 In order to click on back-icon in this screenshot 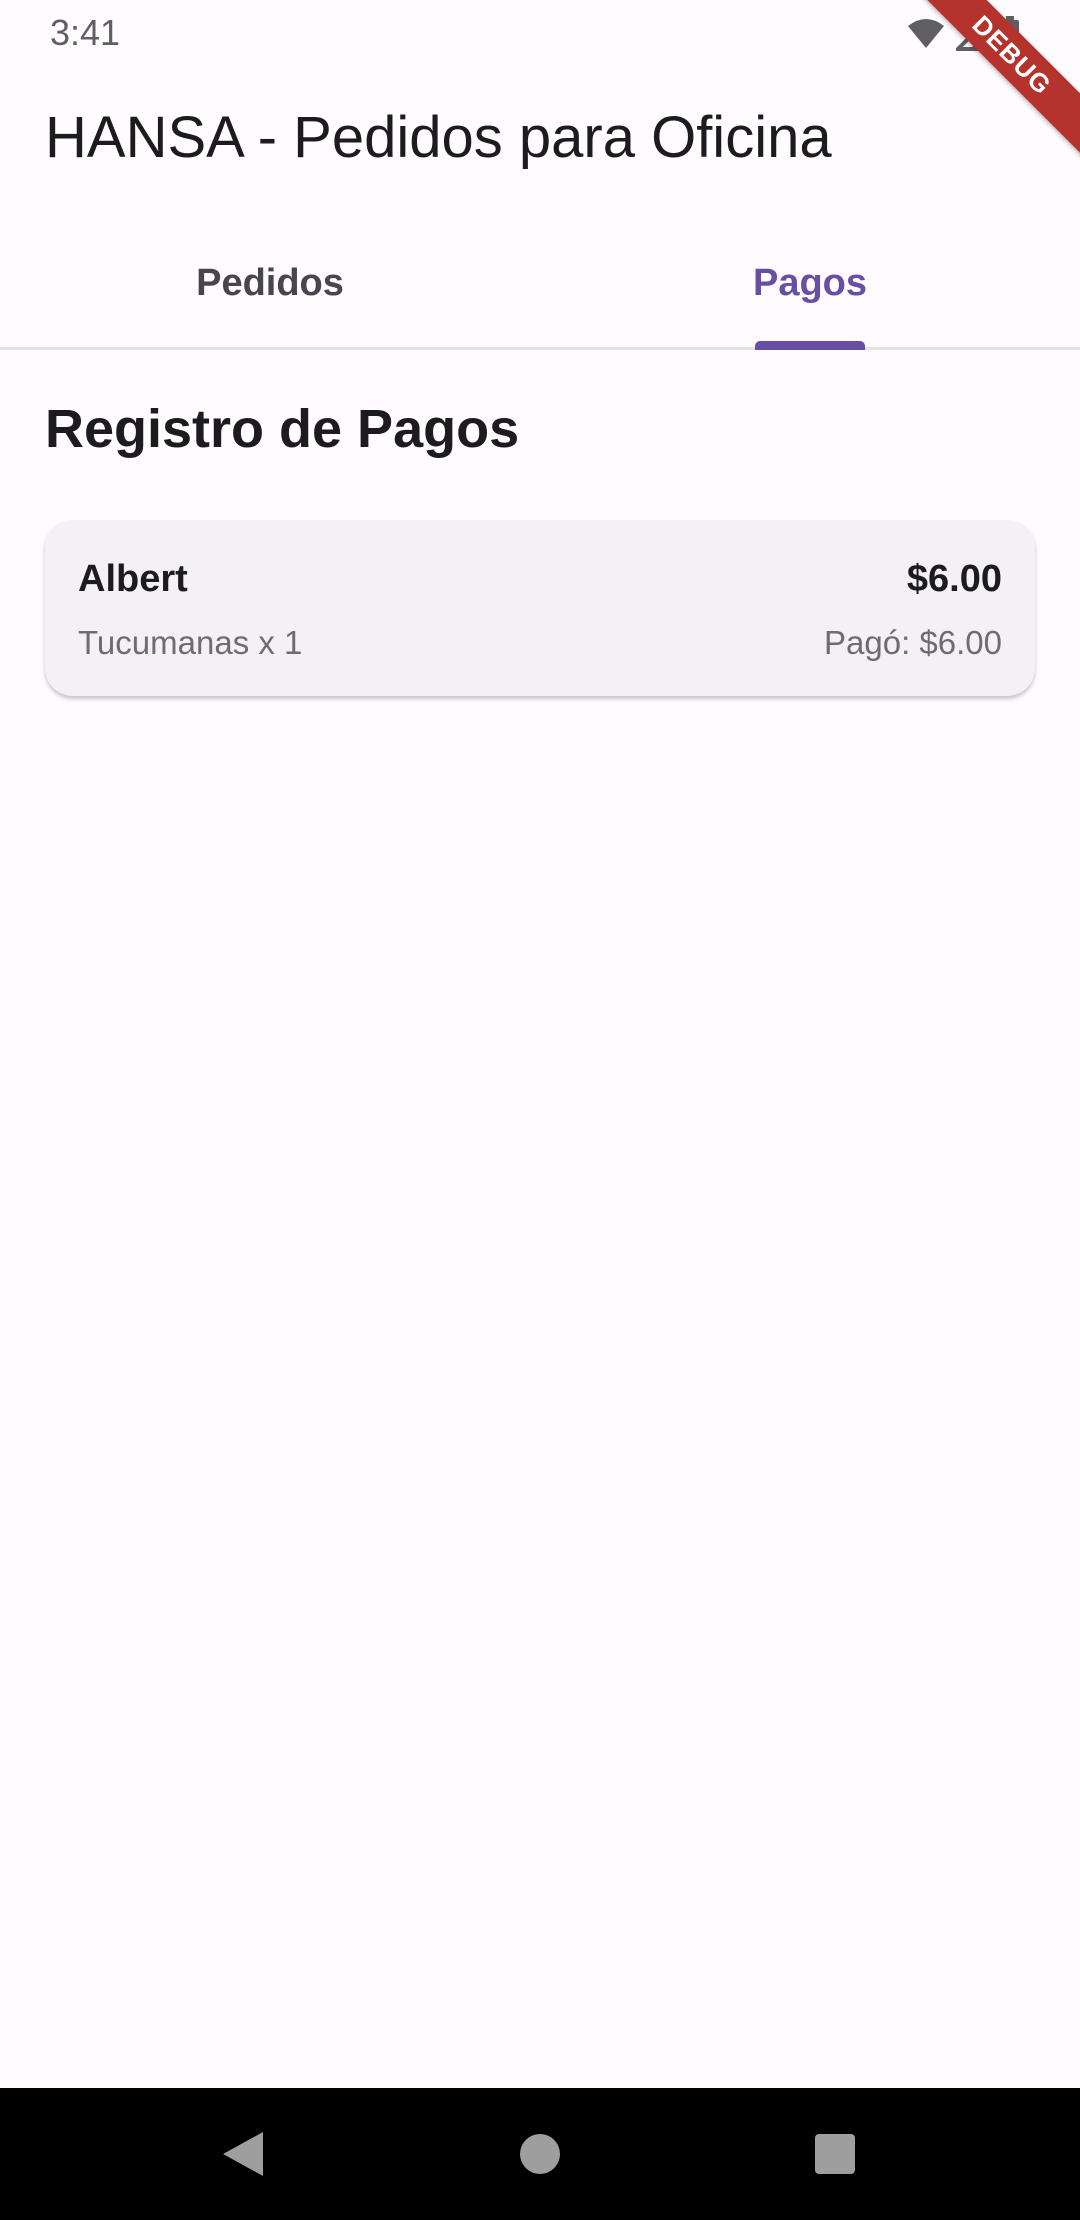, I will do `click(243, 2154)`.